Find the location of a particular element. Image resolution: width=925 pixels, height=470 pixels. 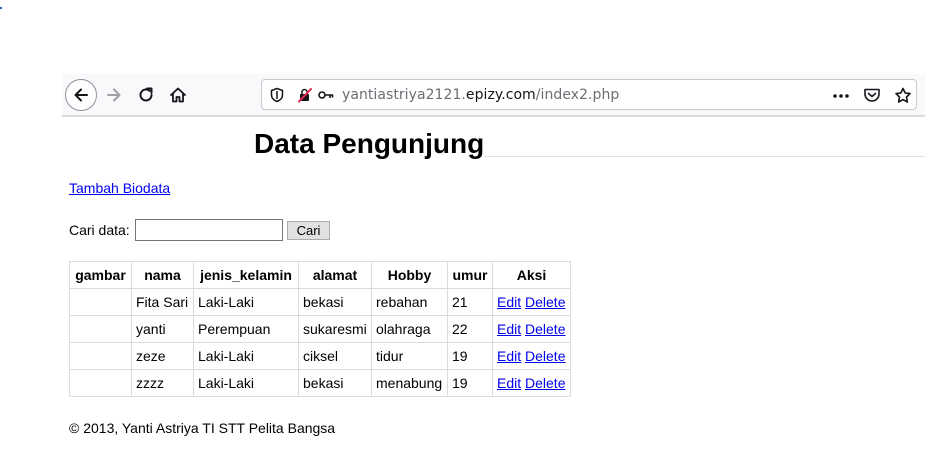

arrow-right-icon is located at coordinates (114, 95).